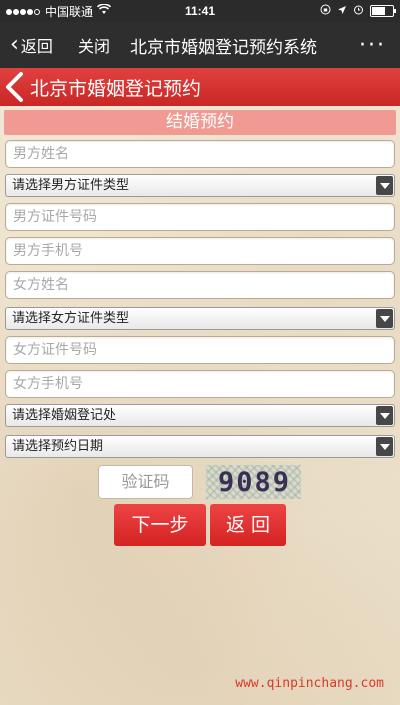 The image size is (400, 705). I want to click on watermark: www.qinpinchang.com, so click(309, 683).